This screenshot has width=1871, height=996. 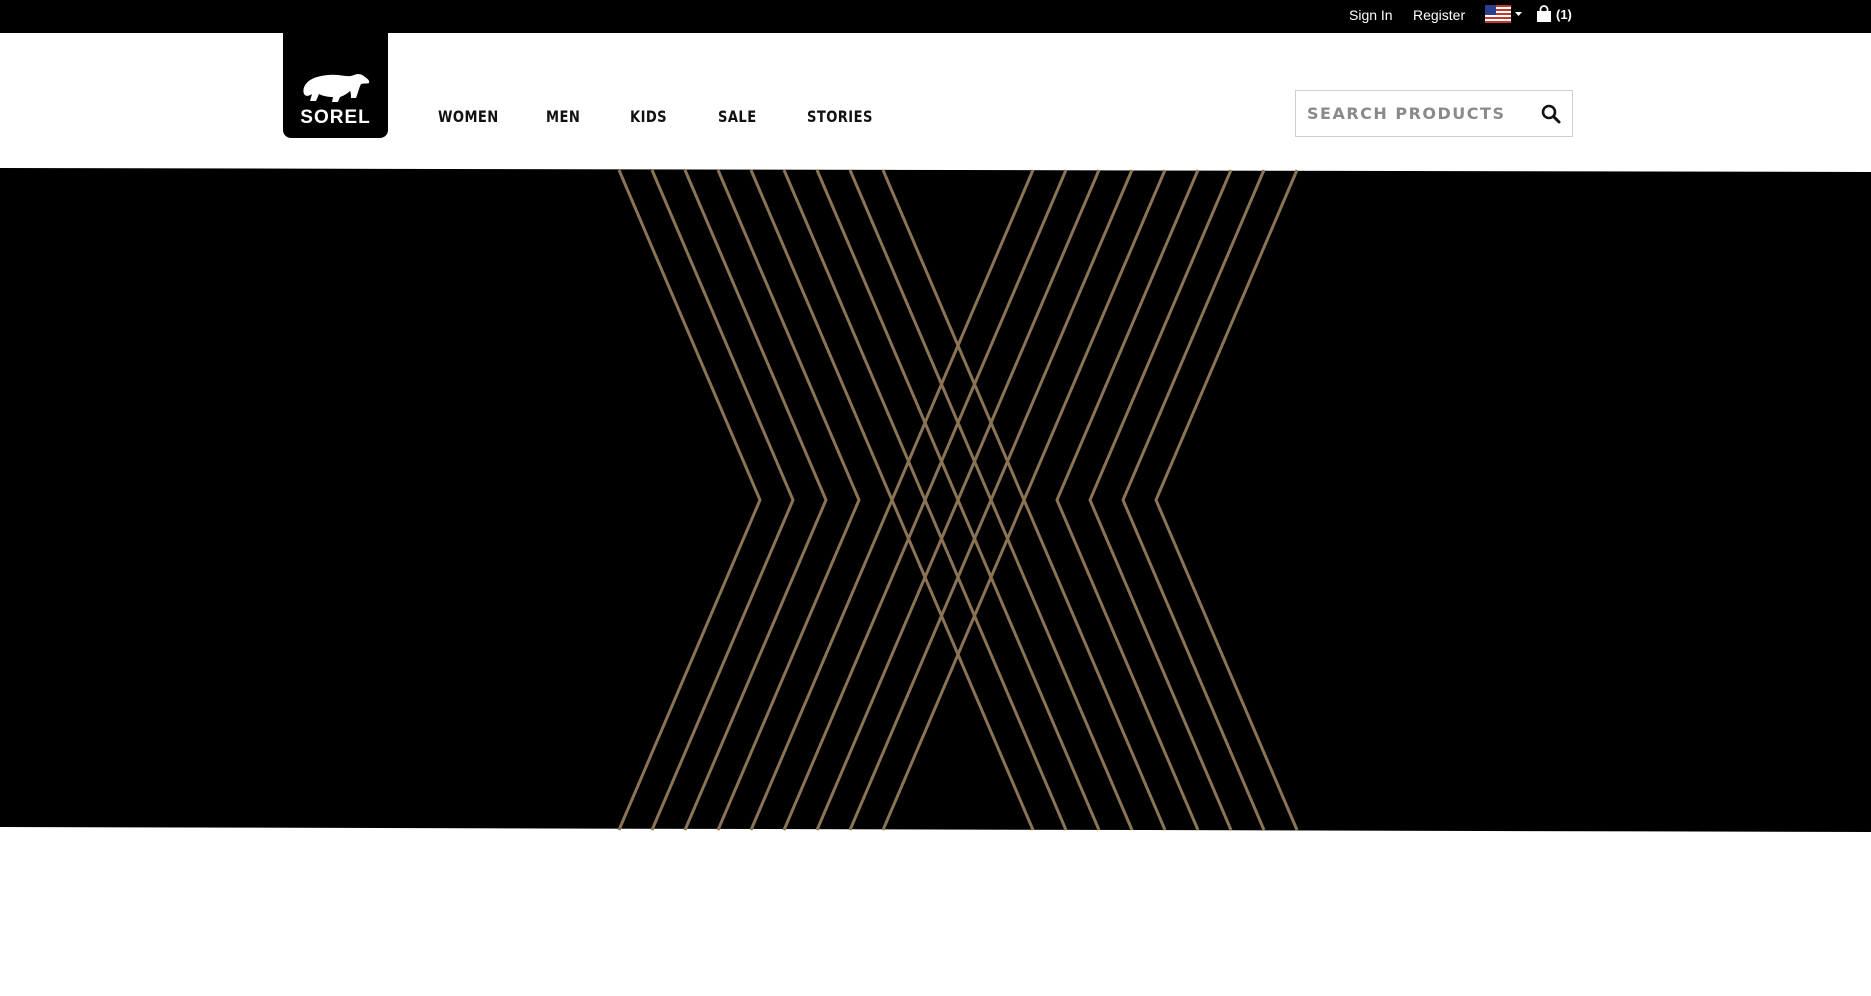 I want to click on search-input, so click(x=1421, y=113).